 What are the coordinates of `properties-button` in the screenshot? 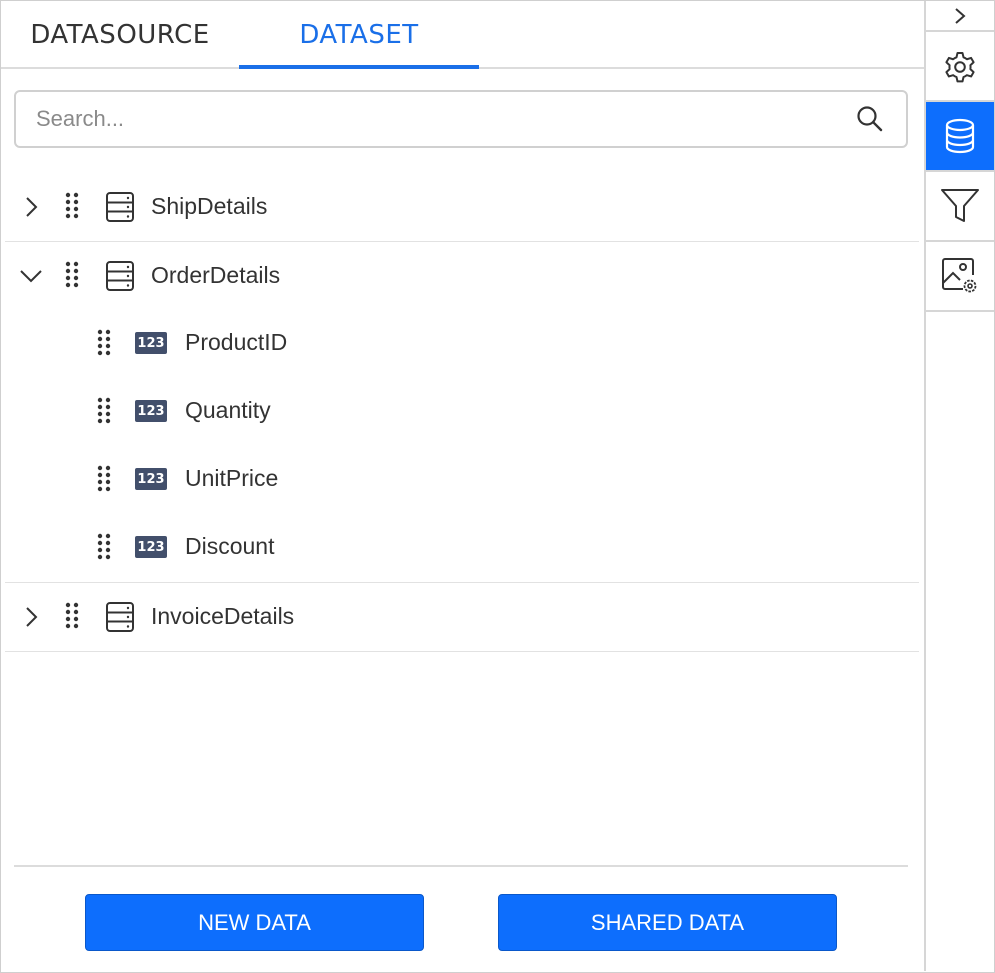 It's located at (960, 67).